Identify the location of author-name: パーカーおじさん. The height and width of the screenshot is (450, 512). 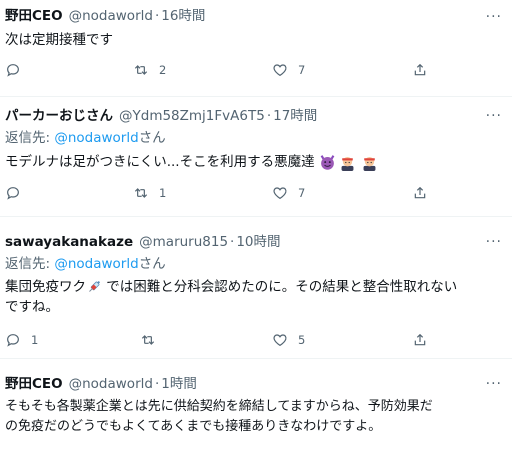
(59, 116).